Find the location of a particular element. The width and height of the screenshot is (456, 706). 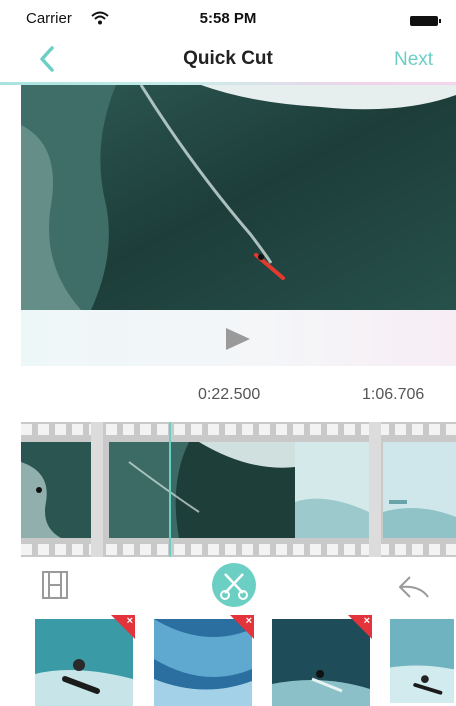

undo-icon is located at coordinates (414, 587).